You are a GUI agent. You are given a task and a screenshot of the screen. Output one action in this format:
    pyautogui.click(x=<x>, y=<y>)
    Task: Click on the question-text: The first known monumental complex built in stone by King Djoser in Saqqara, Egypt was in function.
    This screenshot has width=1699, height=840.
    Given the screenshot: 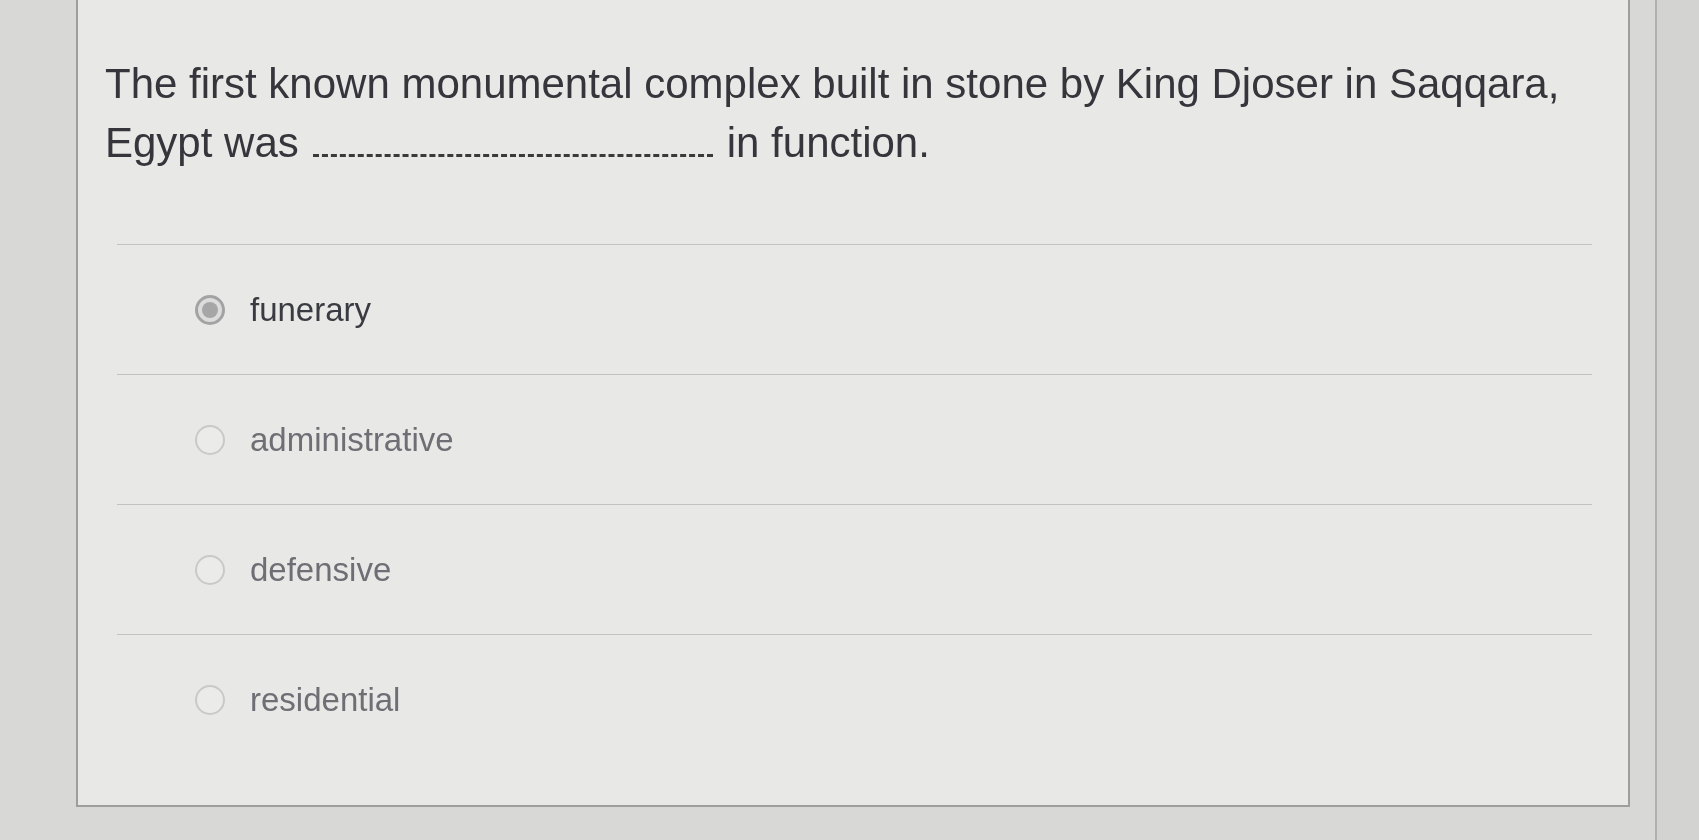 What is the action you would take?
    pyautogui.click(x=833, y=113)
    